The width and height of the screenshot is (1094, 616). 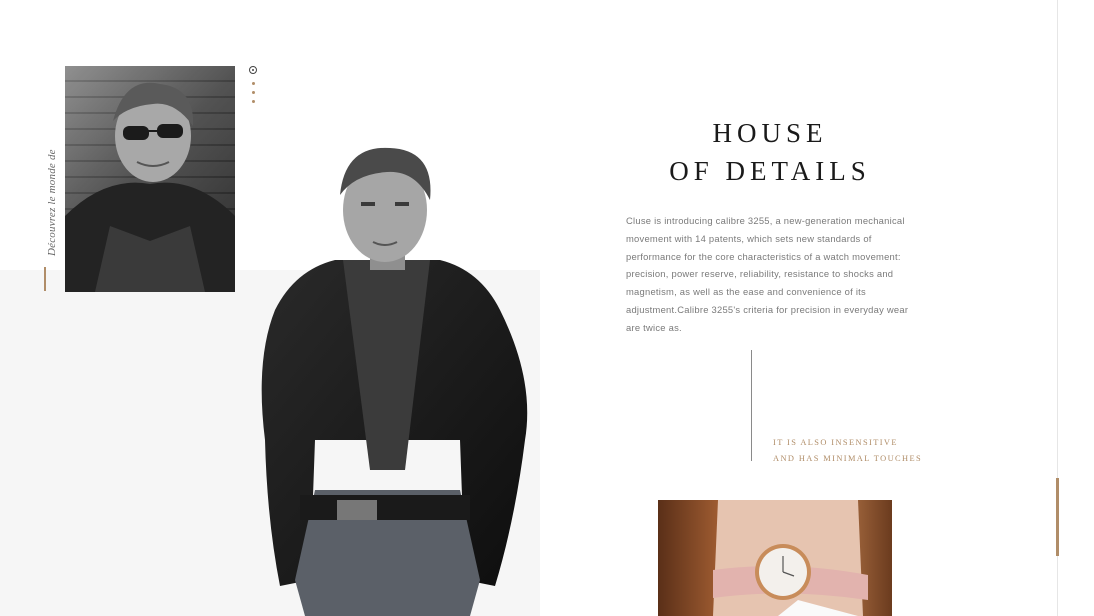 What do you see at coordinates (52, 202) in the screenshot?
I see `side-caption: Découvrez le monde de` at bounding box center [52, 202].